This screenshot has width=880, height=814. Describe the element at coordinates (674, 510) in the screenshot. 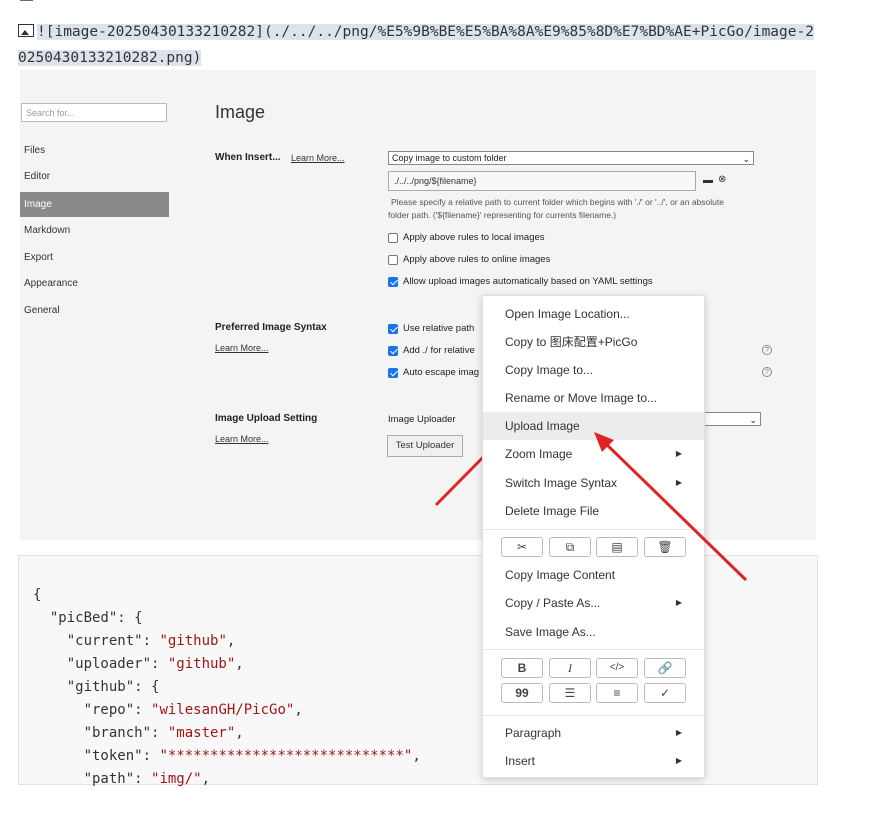

I see `annotation-arrow-upload` at that location.